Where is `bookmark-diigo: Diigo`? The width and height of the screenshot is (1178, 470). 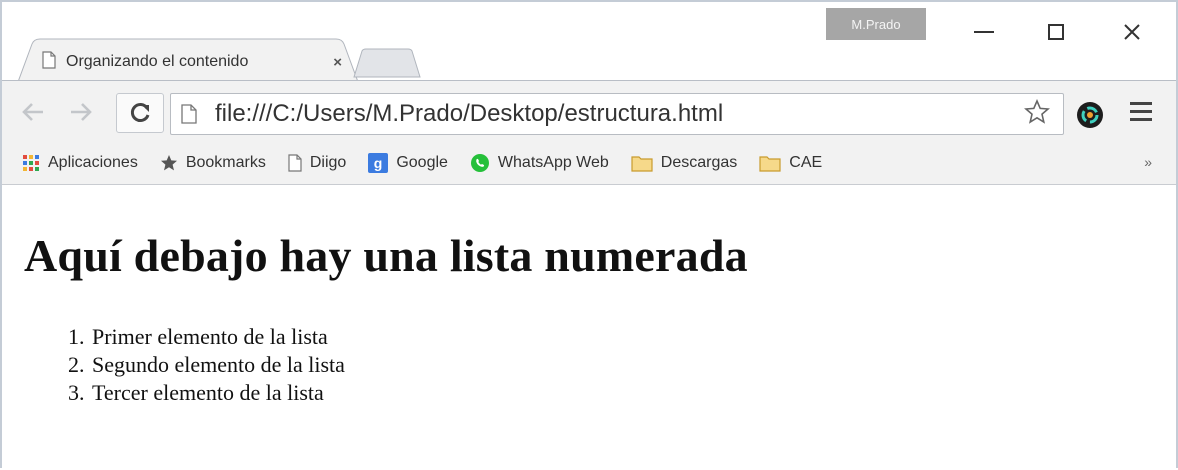 bookmark-diigo: Diigo is located at coordinates (317, 163).